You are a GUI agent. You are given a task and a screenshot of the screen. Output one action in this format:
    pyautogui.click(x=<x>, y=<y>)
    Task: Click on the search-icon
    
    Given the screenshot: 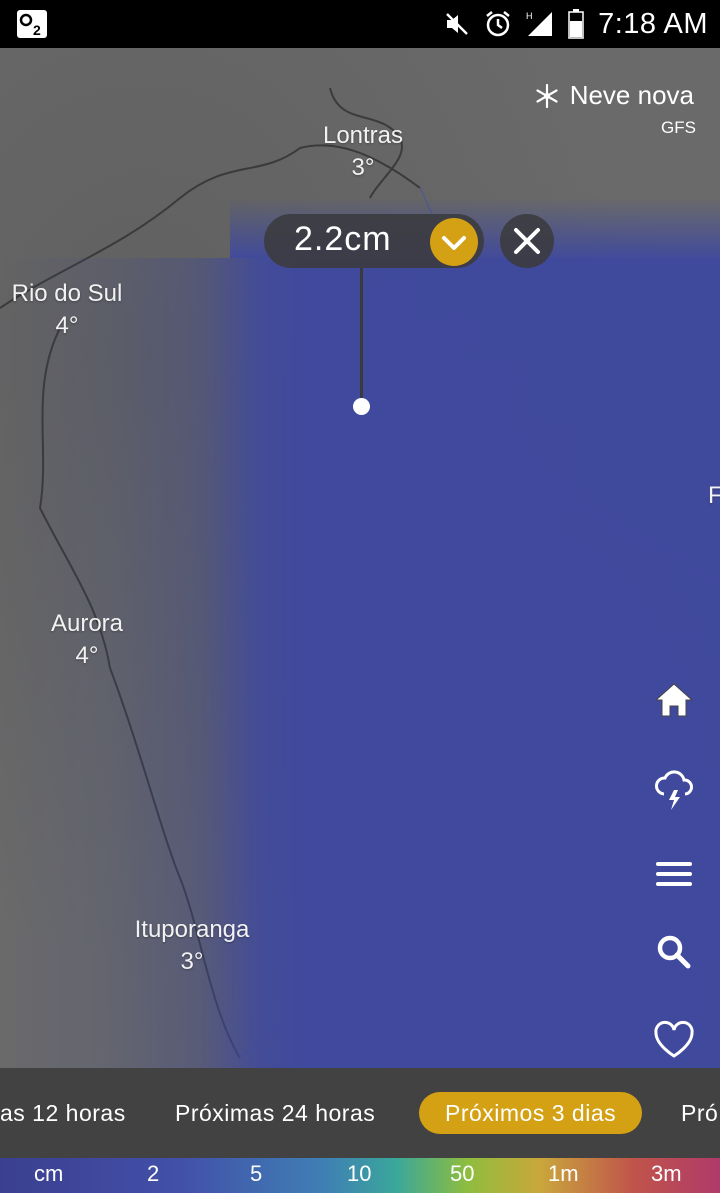 What is the action you would take?
    pyautogui.click(x=674, y=952)
    